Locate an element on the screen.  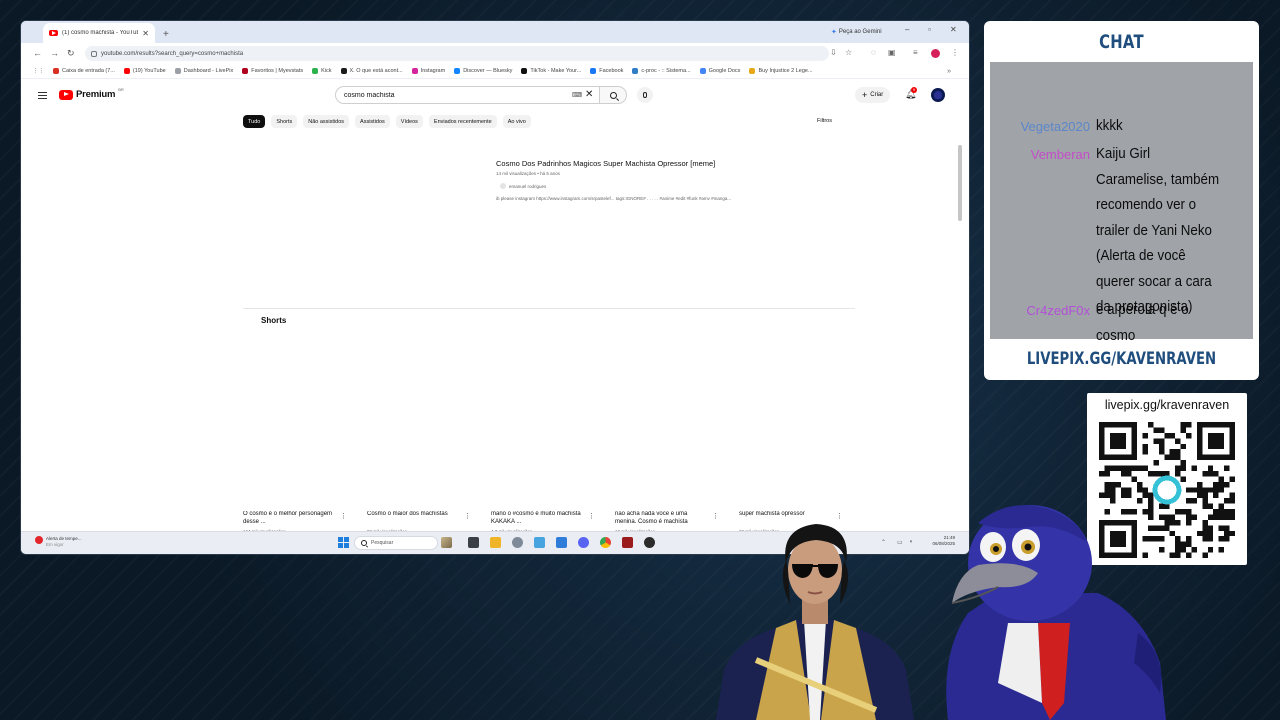
filter-chip: Shorts is located at coordinates (284, 121).